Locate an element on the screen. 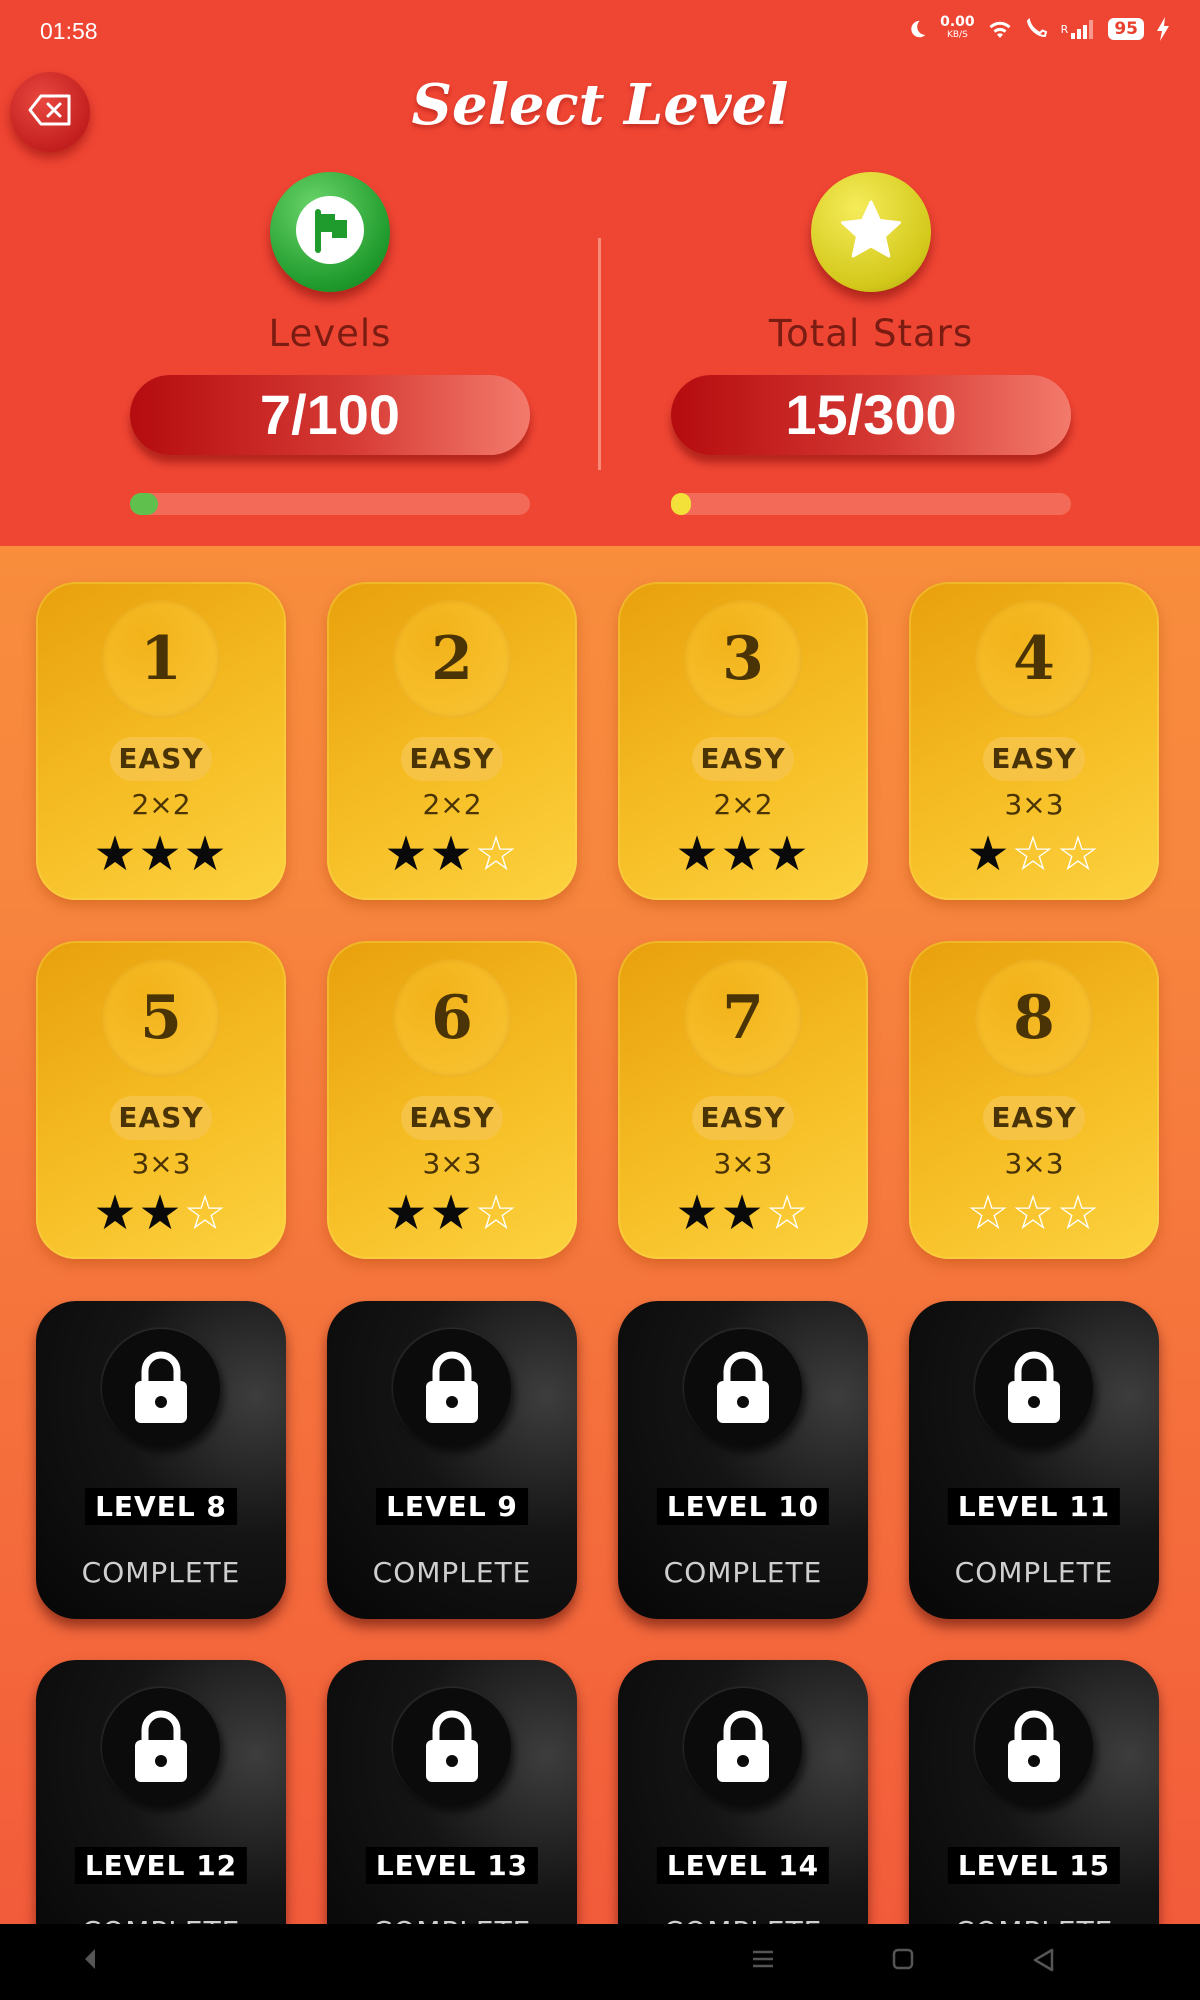 The width and height of the screenshot is (1200, 2000). level-card: 1 EASY 2×2 ★★★ is located at coordinates (161, 741).